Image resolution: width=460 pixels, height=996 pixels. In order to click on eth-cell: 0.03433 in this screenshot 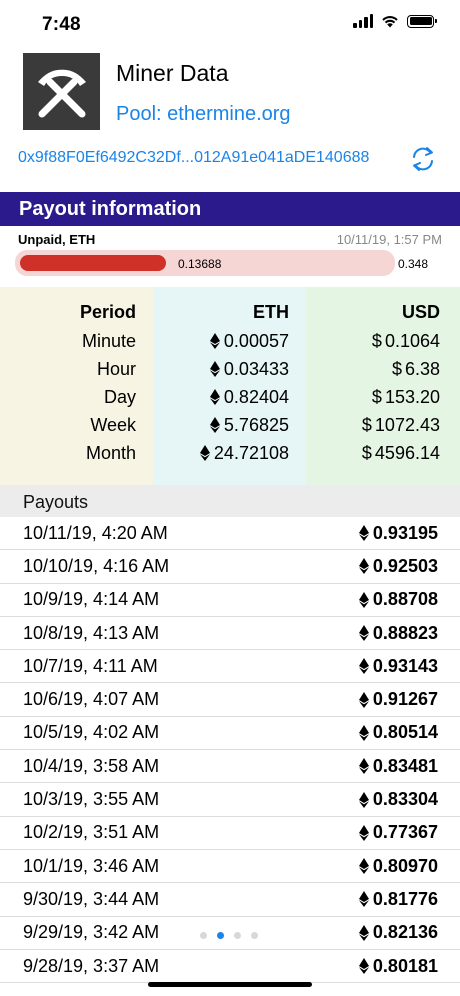, I will do `click(229, 369)`.